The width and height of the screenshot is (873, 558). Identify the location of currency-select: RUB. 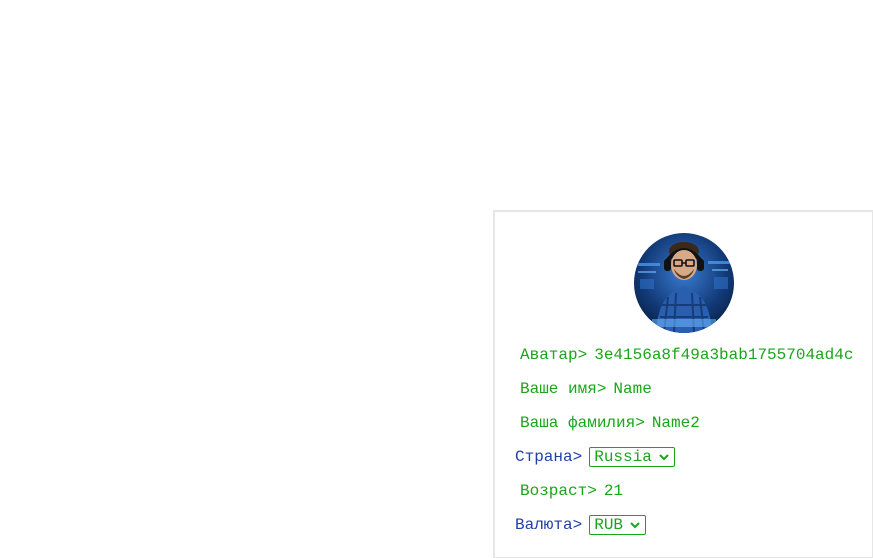
(618, 525).